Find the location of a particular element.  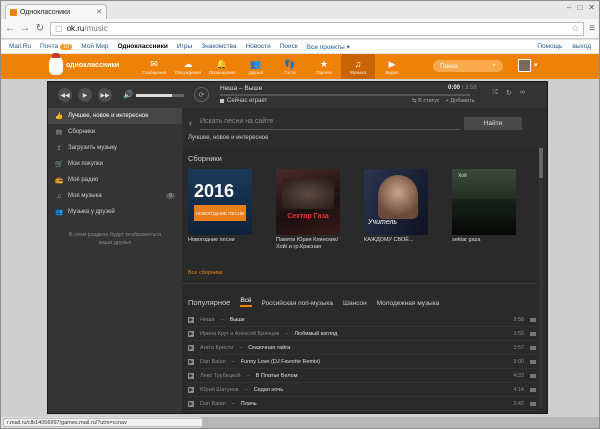

track-title: Седая ночь is located at coordinates (268, 390).